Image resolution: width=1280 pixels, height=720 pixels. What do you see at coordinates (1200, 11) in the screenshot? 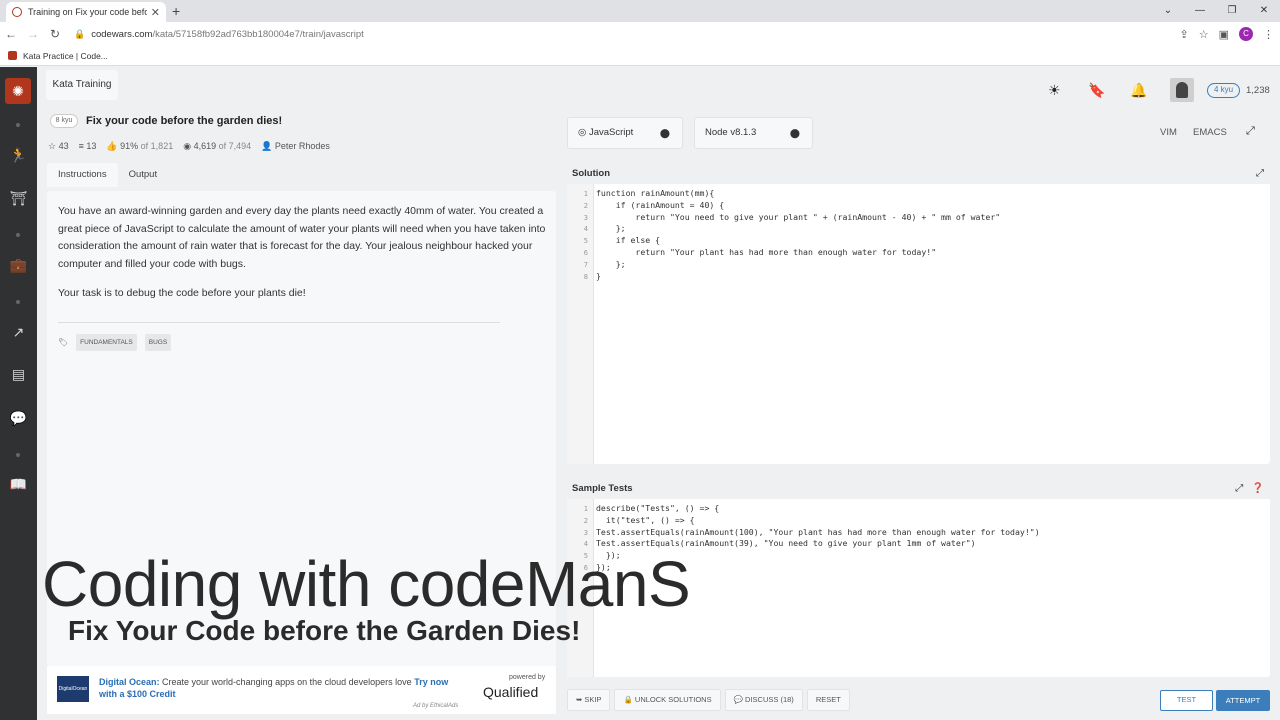
I see `minimize-icon: —` at bounding box center [1200, 11].